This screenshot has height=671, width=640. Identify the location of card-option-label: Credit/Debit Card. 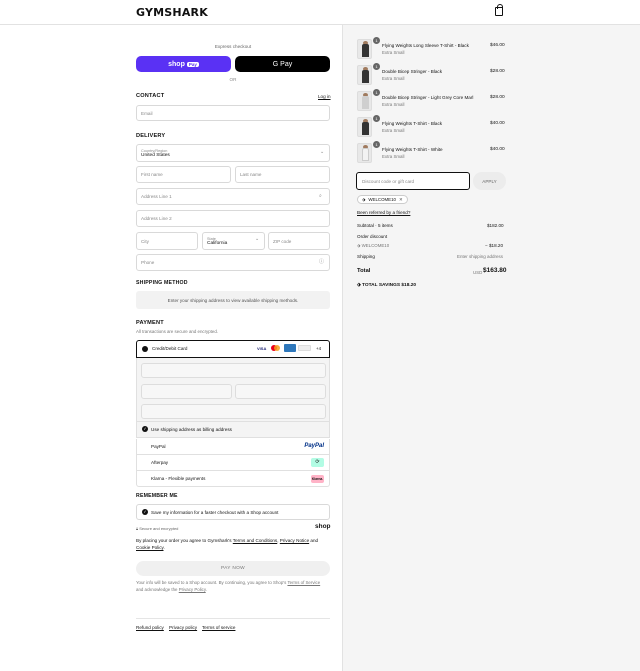
(170, 348).